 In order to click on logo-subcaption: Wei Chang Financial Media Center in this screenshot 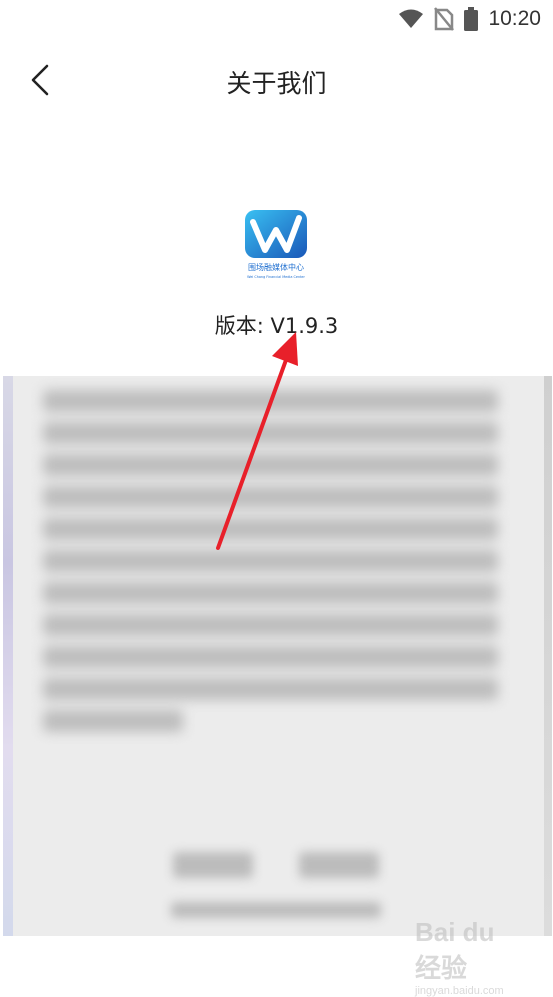, I will do `click(276, 277)`.